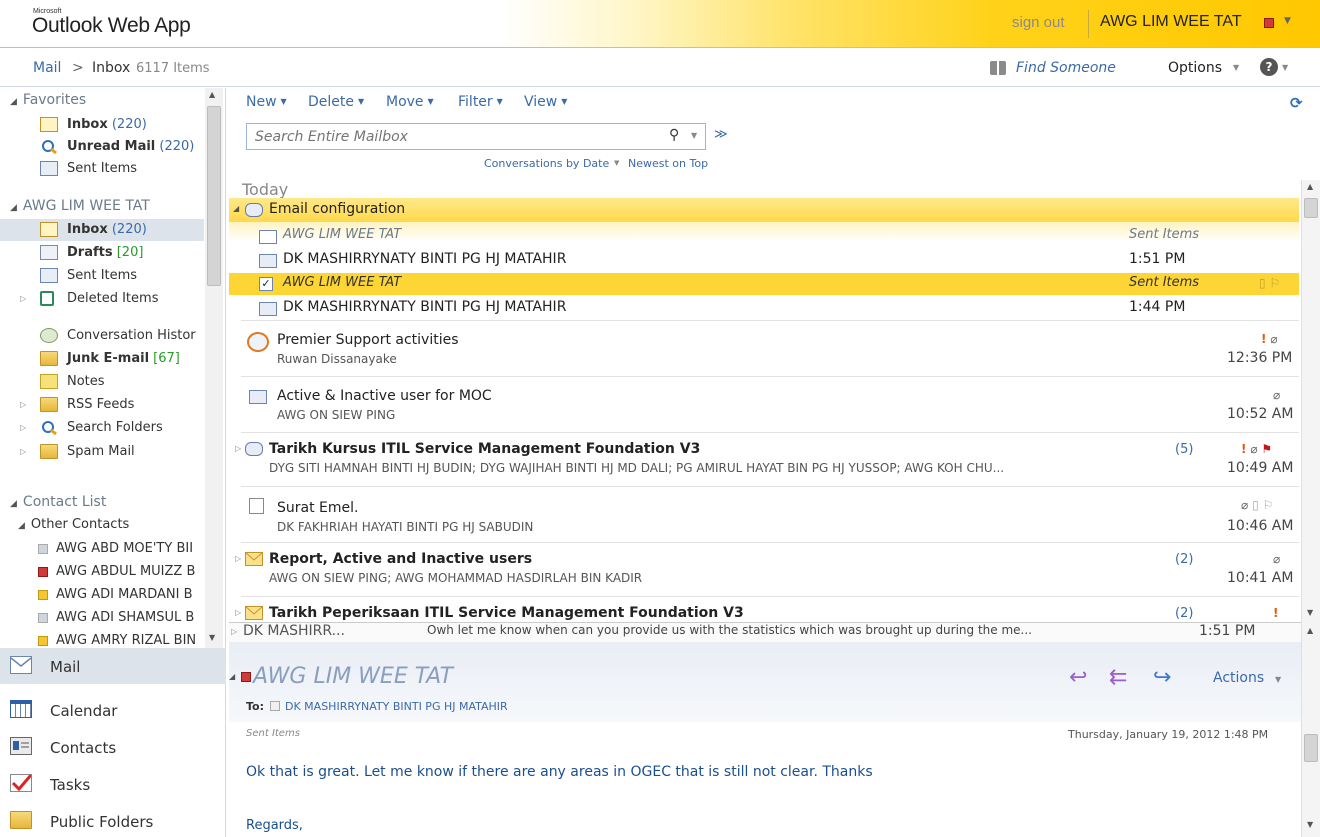  I want to click on sort-by-menu: Conversations by Date, so click(546, 163).